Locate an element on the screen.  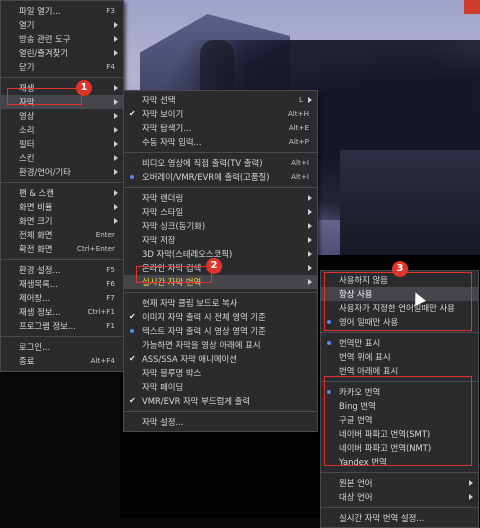
menu-item-label: 자막 렌더링 is located at coordinates (163, 198).